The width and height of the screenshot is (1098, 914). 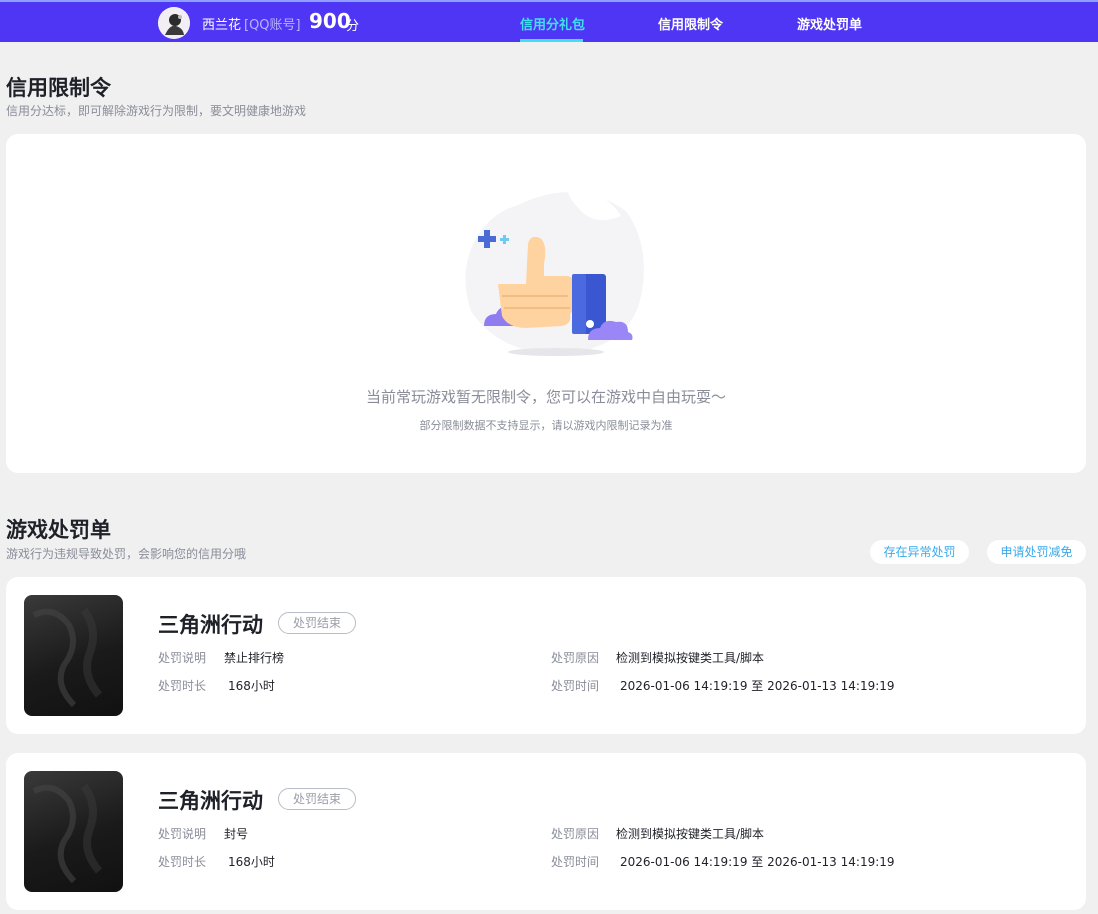 What do you see at coordinates (551, 40) in the screenshot?
I see `active-tab-indicator` at bounding box center [551, 40].